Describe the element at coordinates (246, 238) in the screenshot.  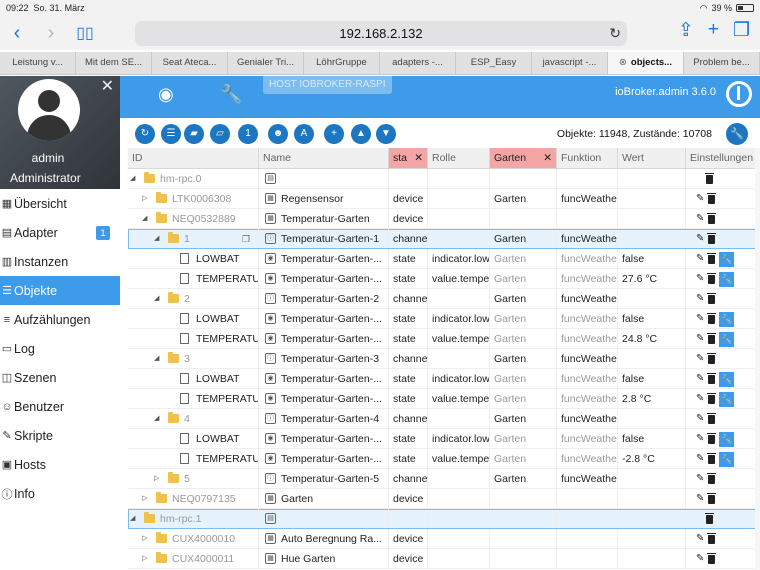
I see `copy-icon: ❐` at that location.